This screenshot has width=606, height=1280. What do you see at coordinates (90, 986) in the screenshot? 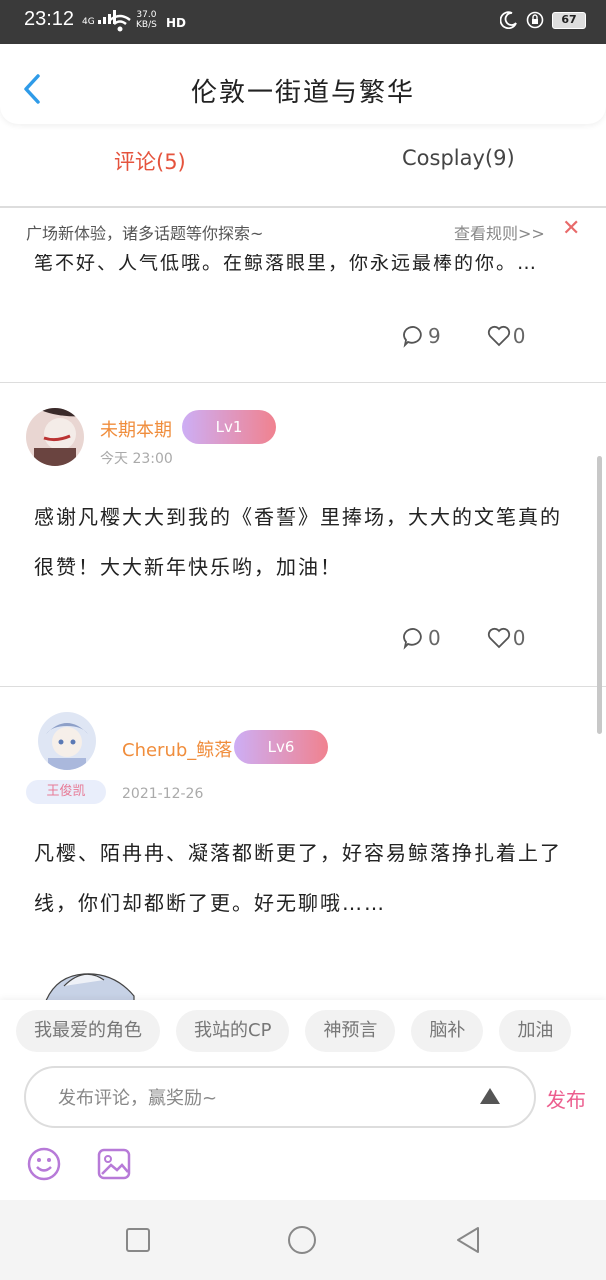
I see `partial-image` at bounding box center [90, 986].